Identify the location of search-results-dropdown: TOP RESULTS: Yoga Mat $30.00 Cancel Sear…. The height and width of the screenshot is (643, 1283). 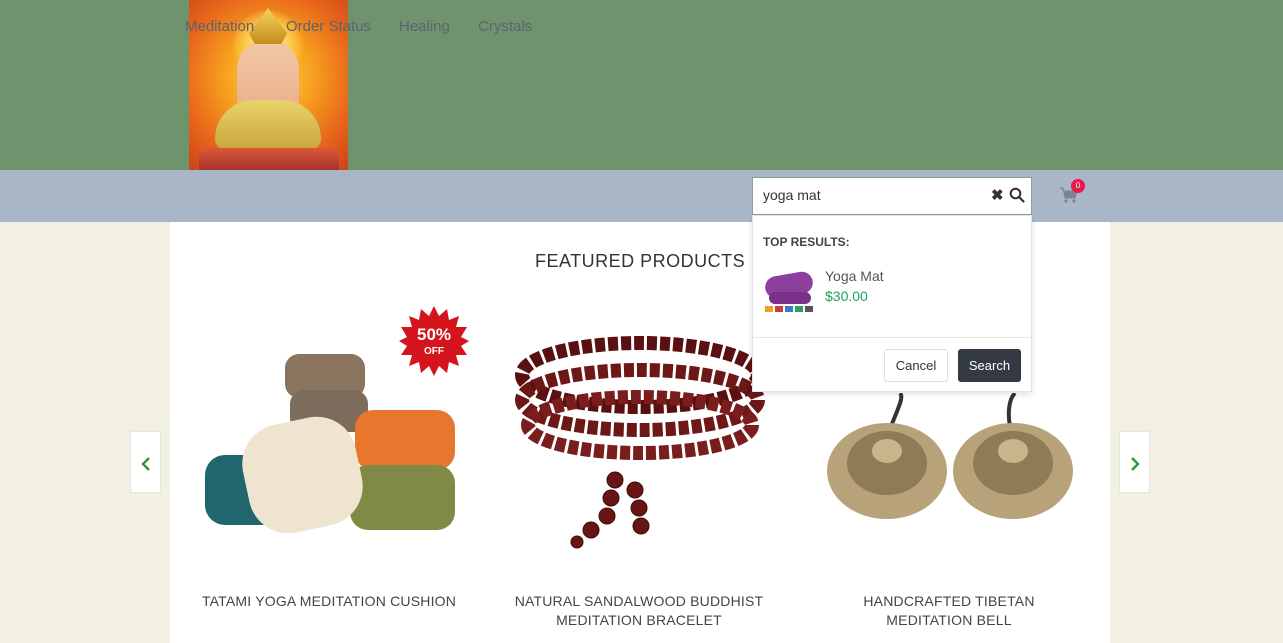
(892, 303).